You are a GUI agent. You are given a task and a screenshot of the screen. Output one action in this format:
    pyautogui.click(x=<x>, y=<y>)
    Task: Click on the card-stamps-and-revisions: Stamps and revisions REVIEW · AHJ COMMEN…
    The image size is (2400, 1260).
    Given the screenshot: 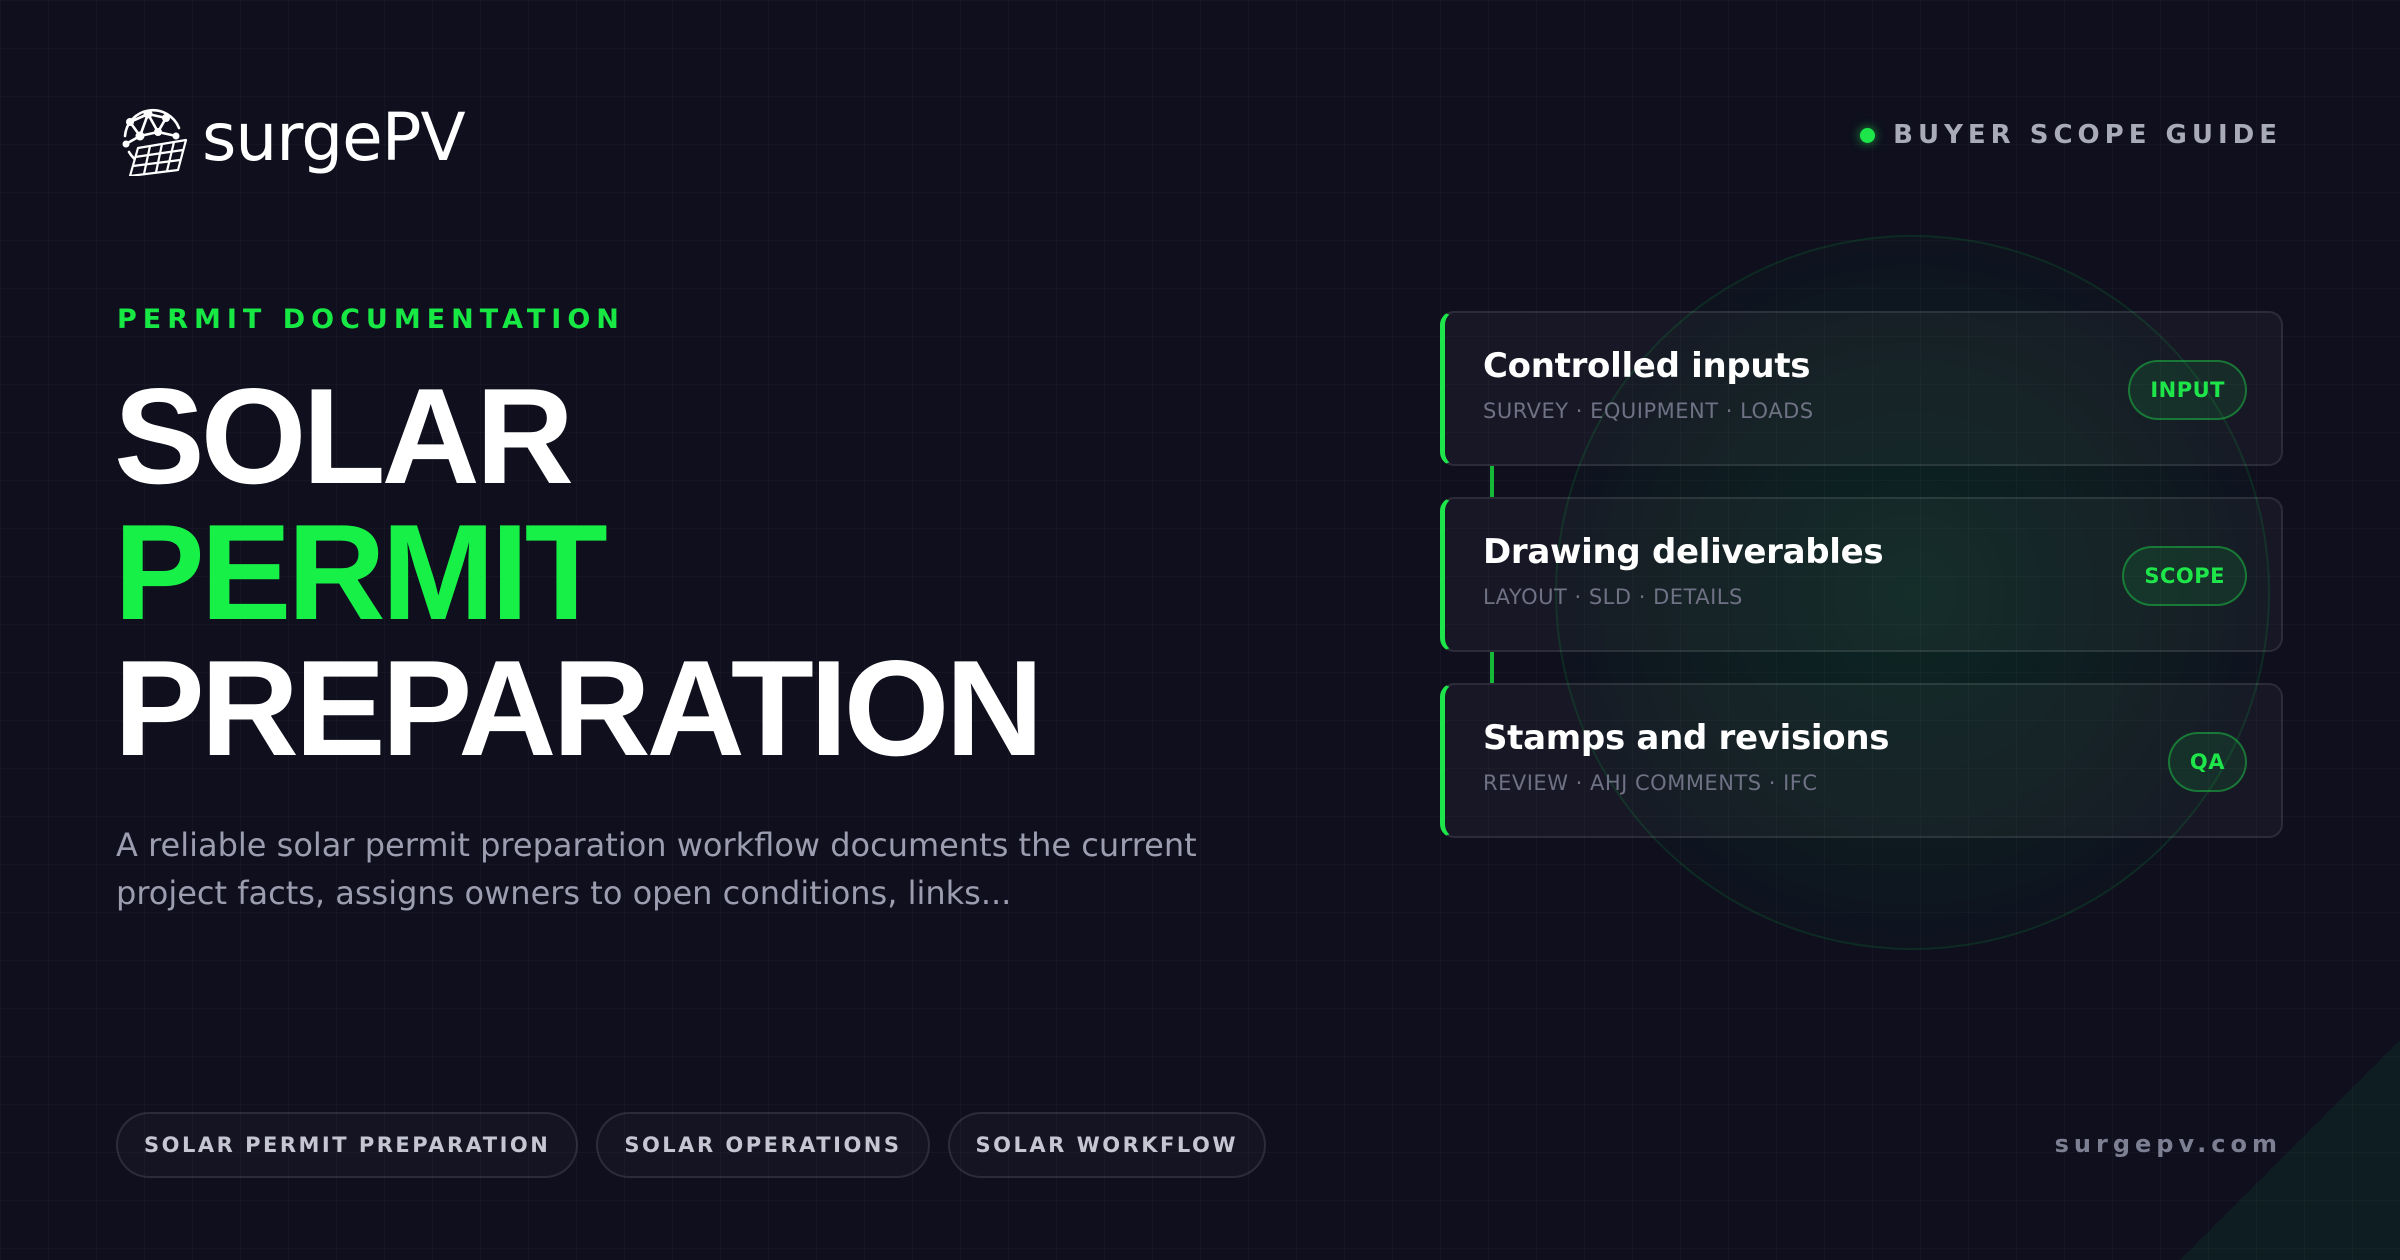 What is the action you would take?
    pyautogui.click(x=1861, y=760)
    